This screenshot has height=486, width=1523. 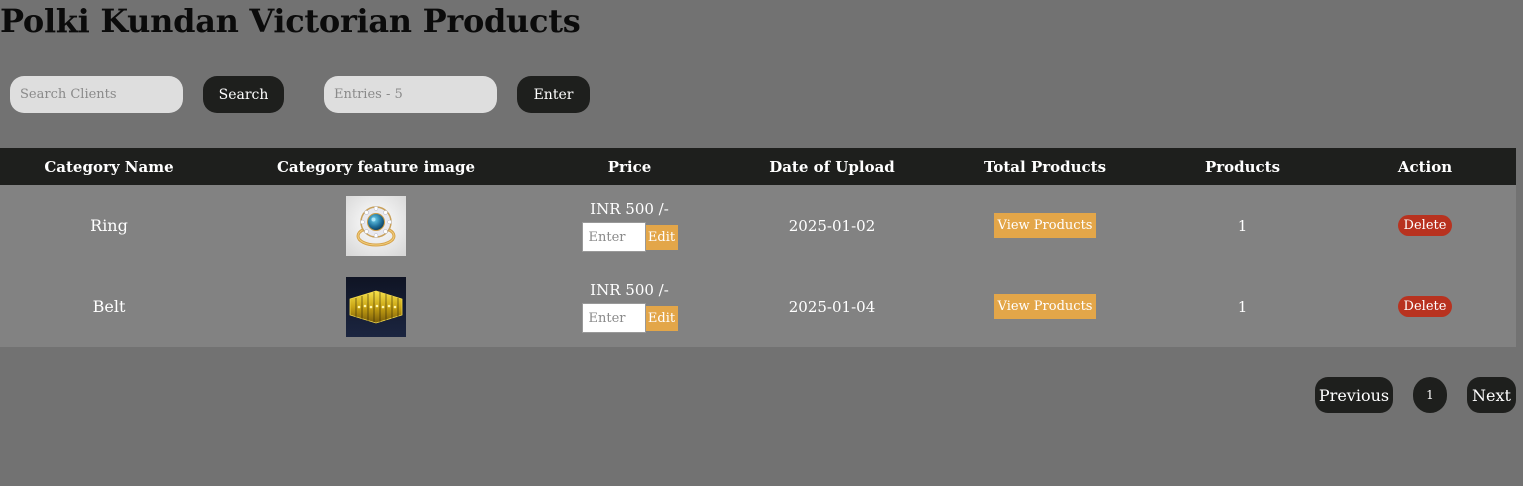 I want to click on header-total-products: Total Products, so click(x=1045, y=166).